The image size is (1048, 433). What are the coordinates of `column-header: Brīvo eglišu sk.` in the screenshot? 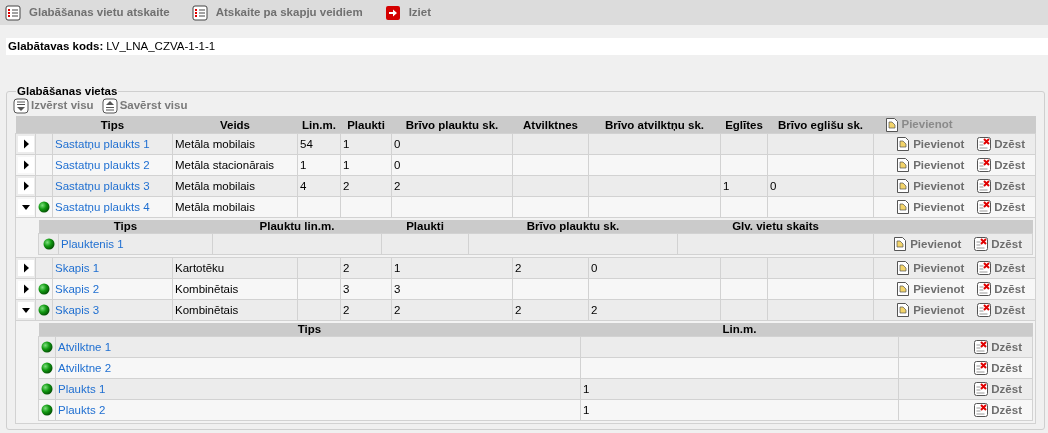 It's located at (820, 125).